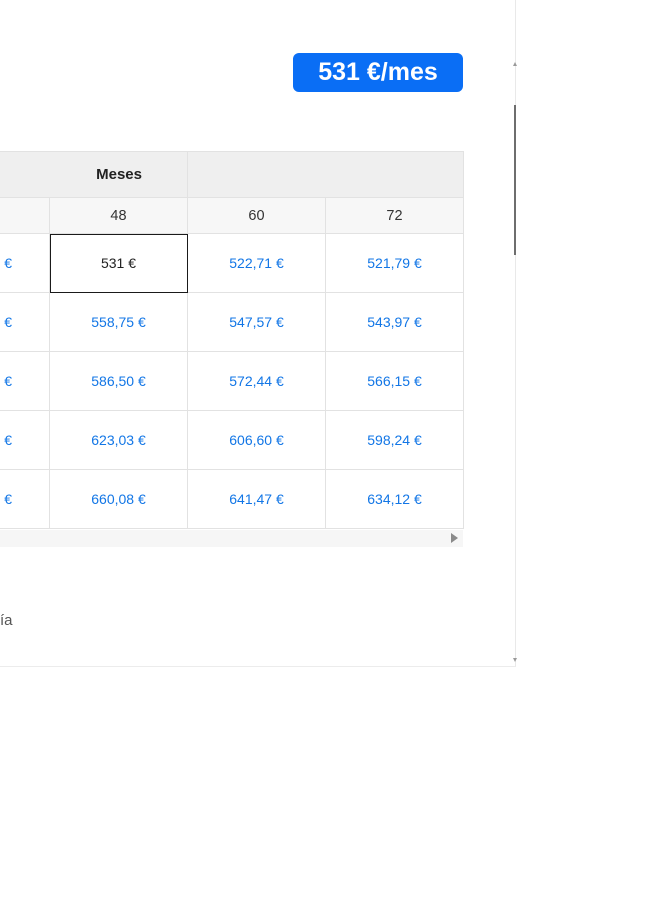 This screenshot has width=652, height=921. I want to click on table-row: € 623,03 € 606,60 € 598,24 €, so click(232, 440).